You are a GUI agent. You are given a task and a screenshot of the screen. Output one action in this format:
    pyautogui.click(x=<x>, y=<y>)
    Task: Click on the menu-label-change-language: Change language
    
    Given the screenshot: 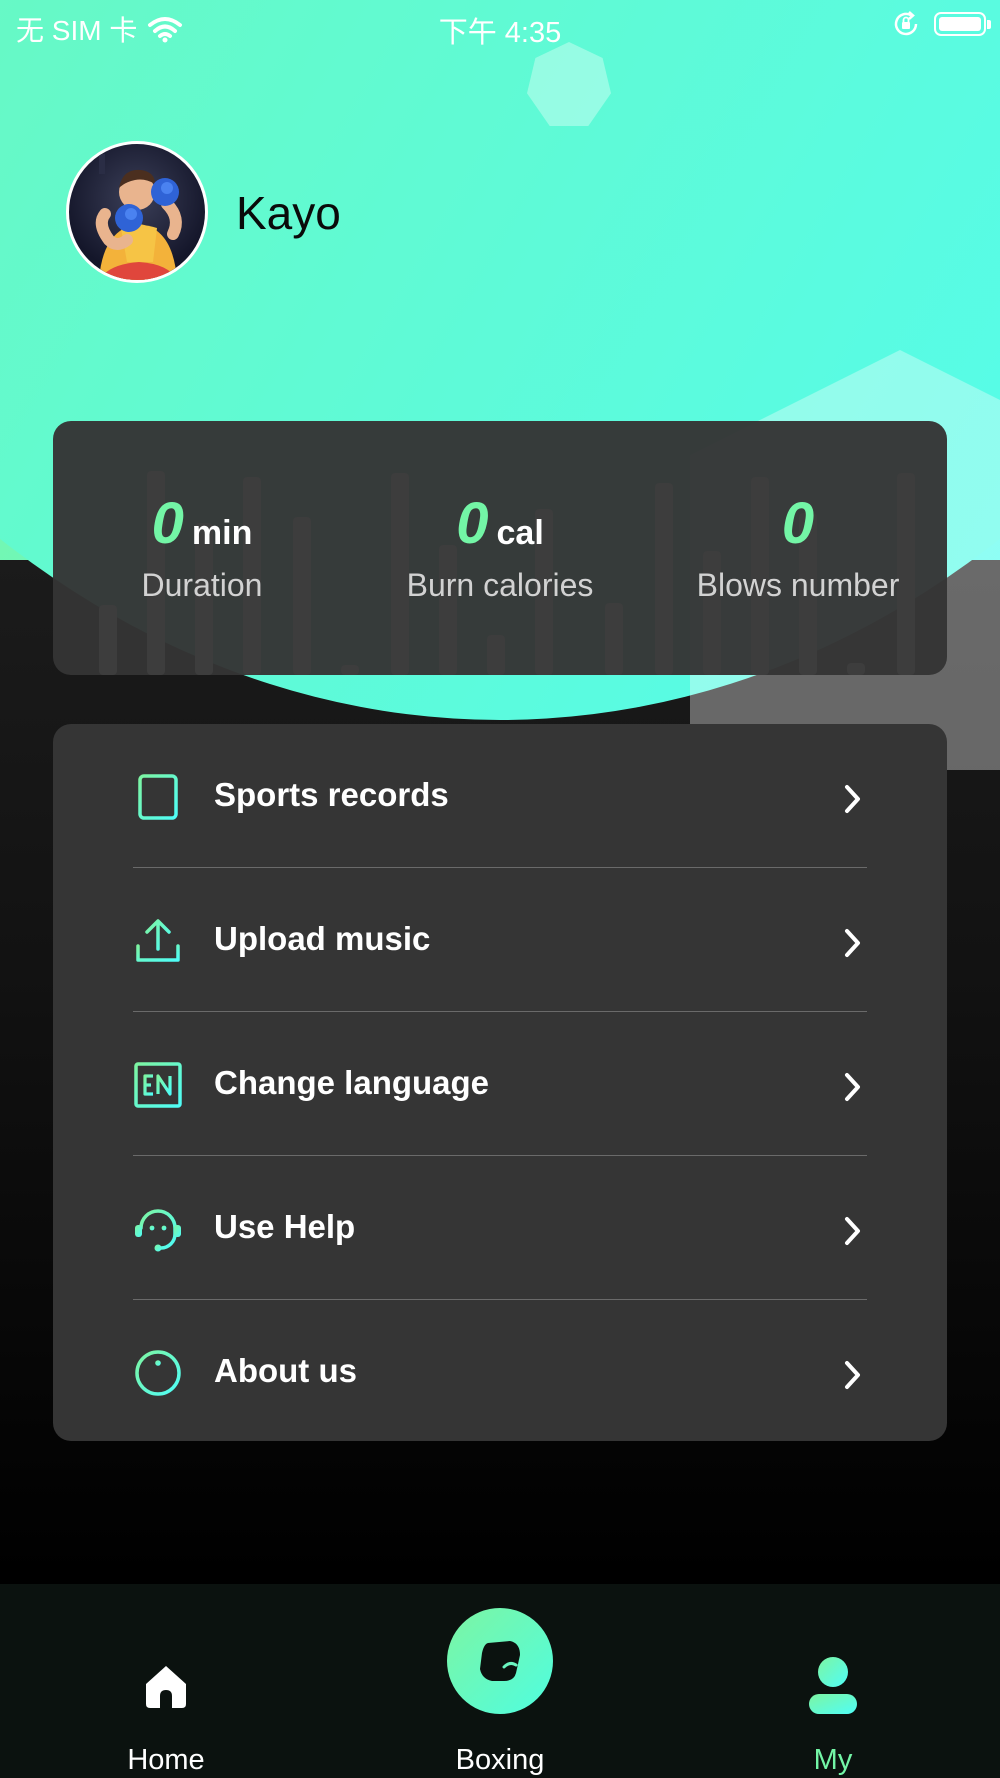 What is the action you would take?
    pyautogui.click(x=352, y=1082)
    